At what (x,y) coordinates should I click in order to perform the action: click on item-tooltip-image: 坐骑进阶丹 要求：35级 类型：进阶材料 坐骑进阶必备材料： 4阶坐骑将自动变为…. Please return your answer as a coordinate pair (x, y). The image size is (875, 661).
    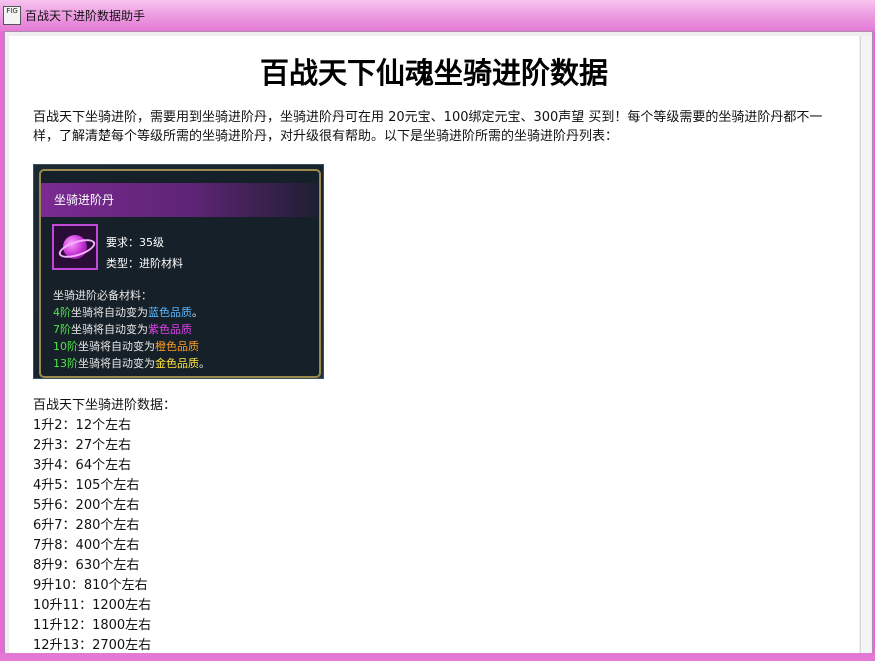
    Looking at the image, I should click on (178, 271).